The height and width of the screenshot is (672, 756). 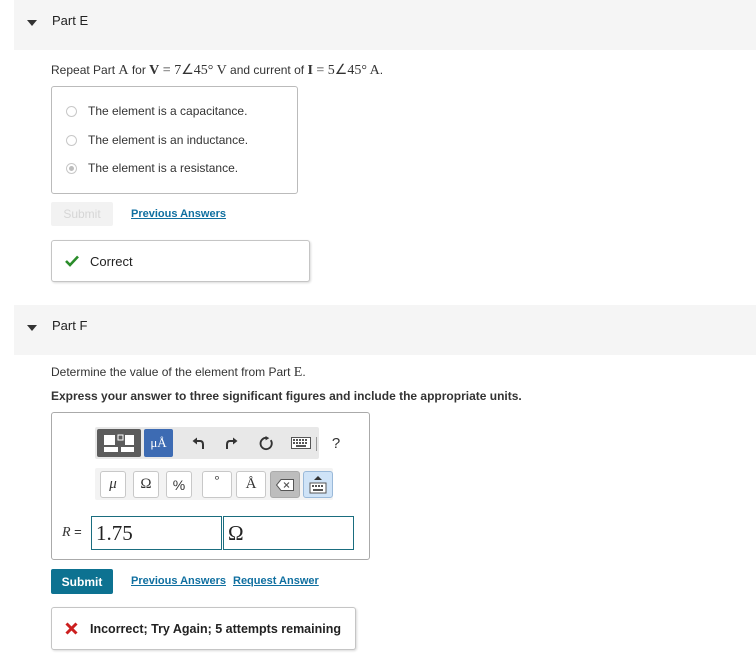 I want to click on feedback-message: Correct, so click(x=111, y=261).